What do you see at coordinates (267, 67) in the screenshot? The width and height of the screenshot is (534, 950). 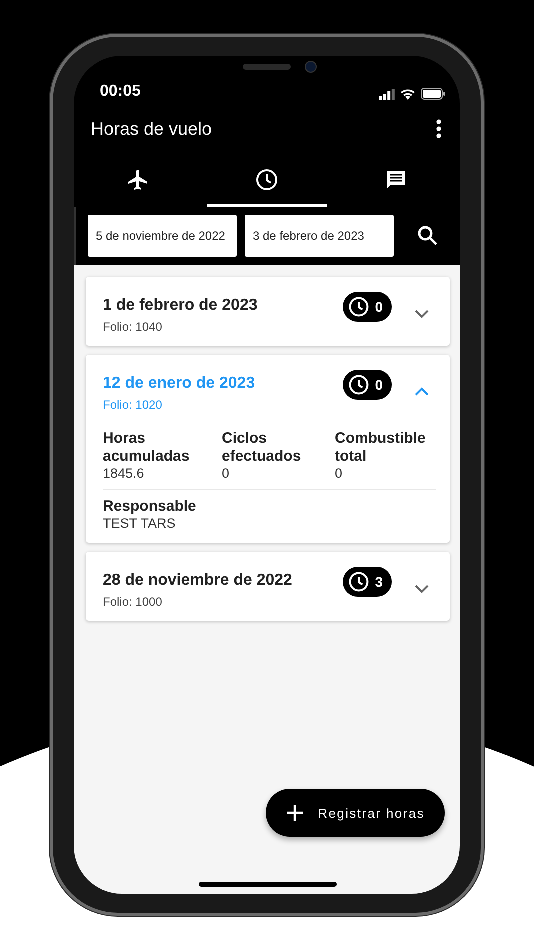 I see `speaker-grille` at bounding box center [267, 67].